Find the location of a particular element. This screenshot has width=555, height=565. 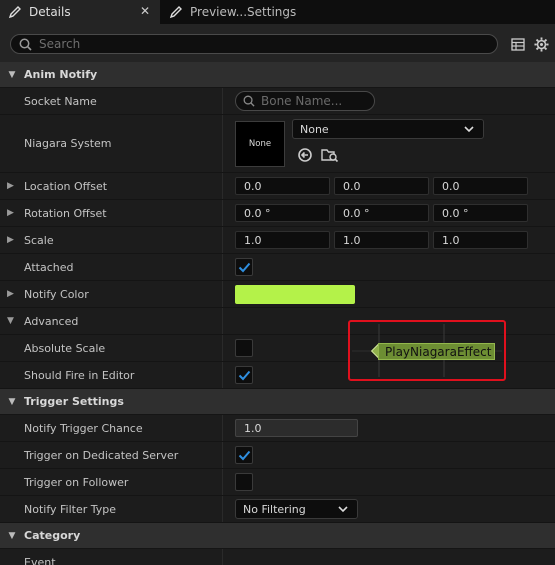

property-label: Absolute Scale is located at coordinates (65, 348).